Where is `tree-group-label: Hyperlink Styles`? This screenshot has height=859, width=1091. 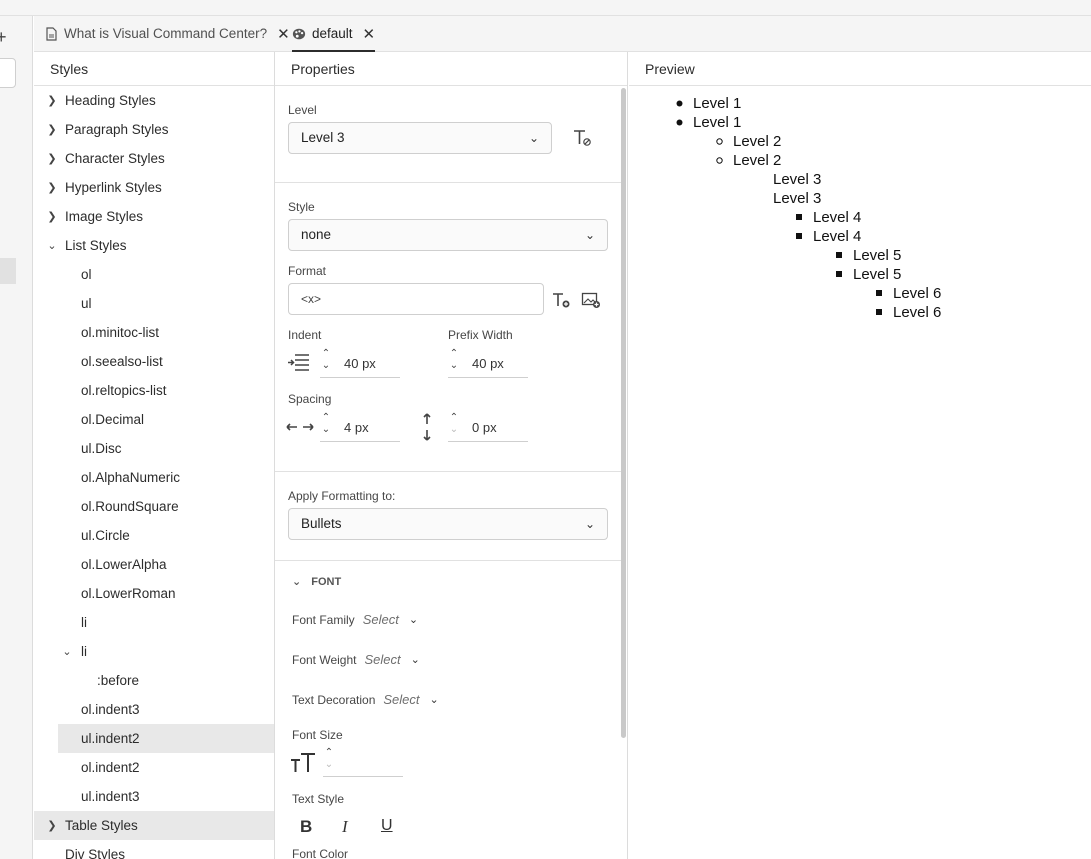 tree-group-label: Hyperlink Styles is located at coordinates (113, 187).